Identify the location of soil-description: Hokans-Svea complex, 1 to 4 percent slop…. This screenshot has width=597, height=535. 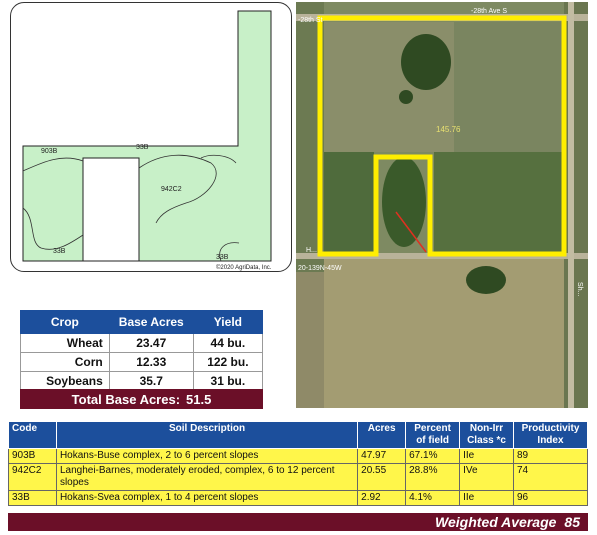
(207, 498).